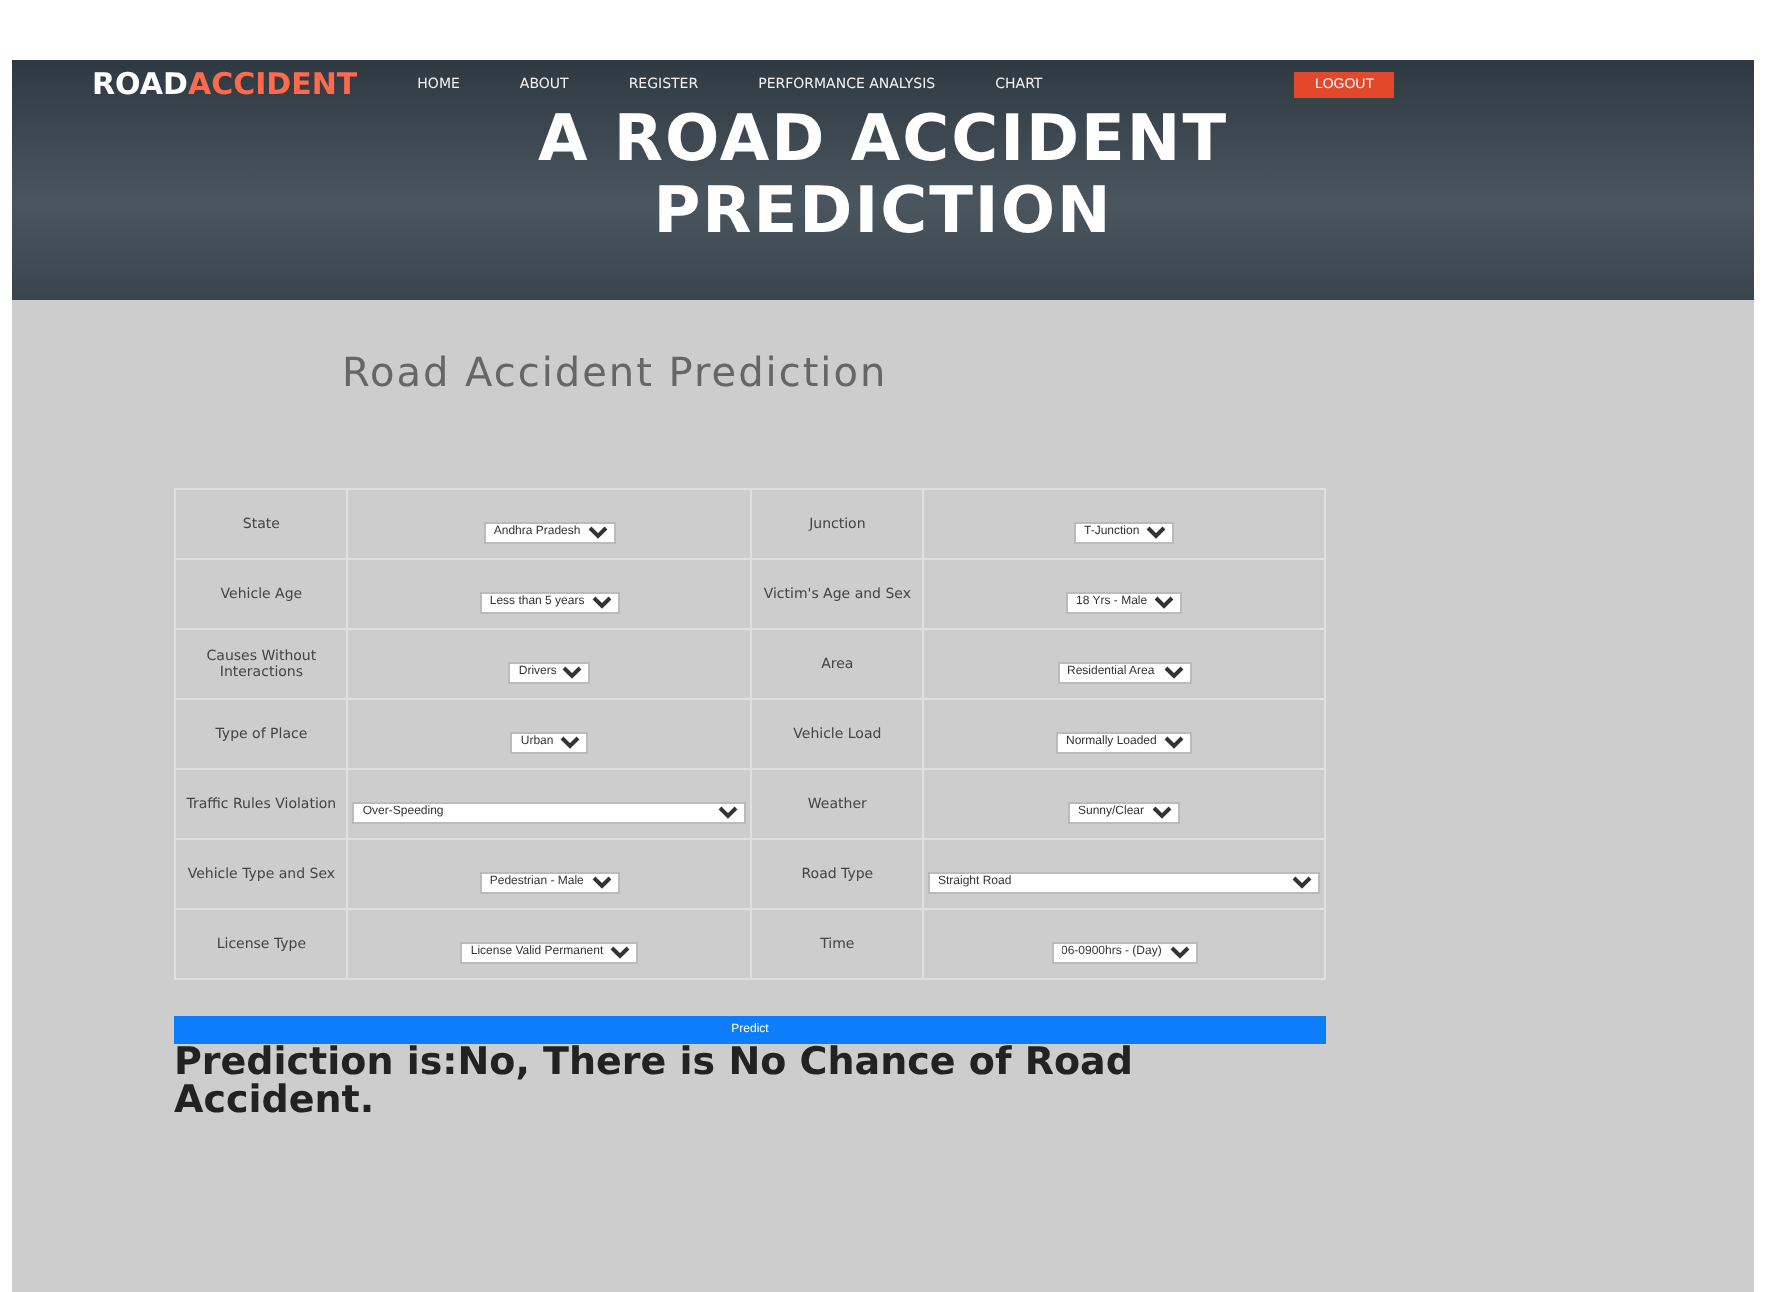  Describe the element at coordinates (883, 174) in the screenshot. I see `hero-title: A ROAD ACCIDENT PREDICTION` at that location.